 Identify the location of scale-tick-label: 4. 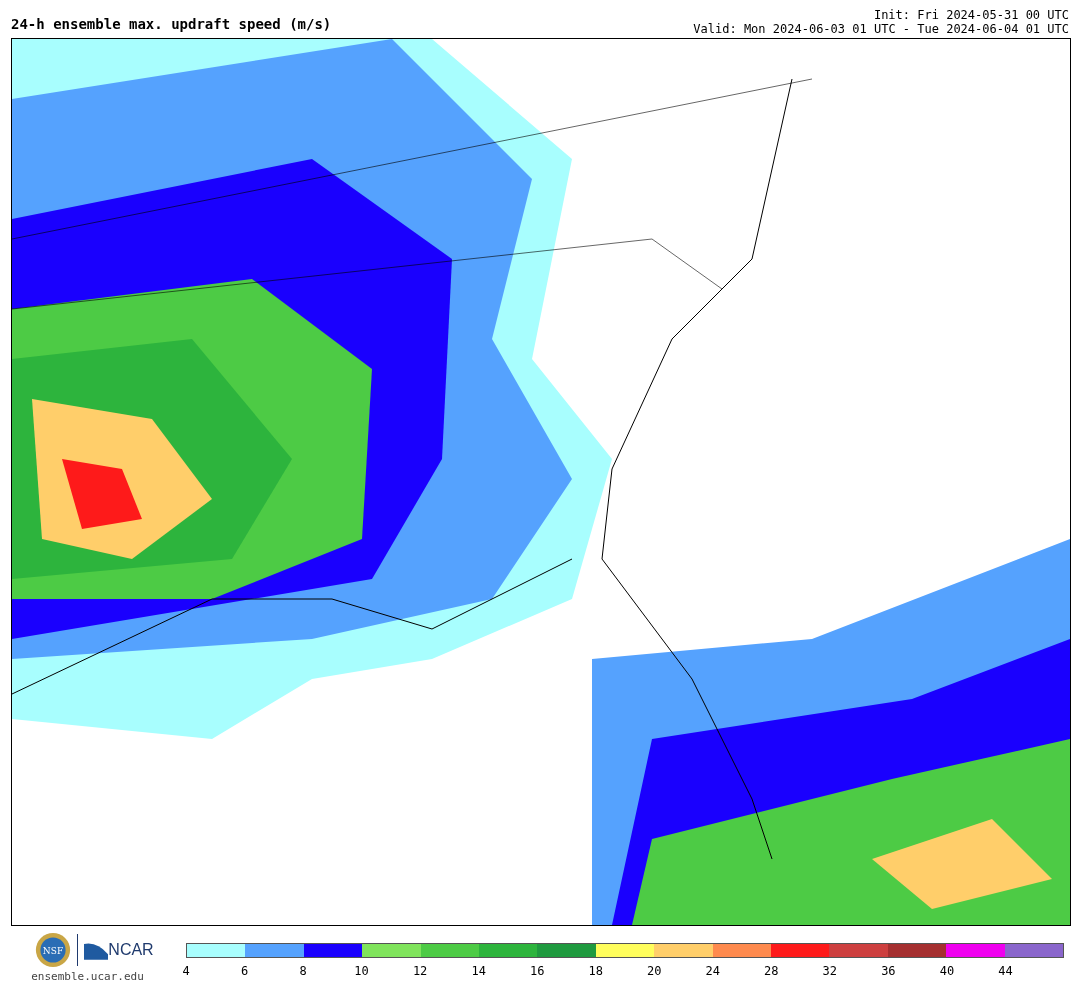
(186, 971).